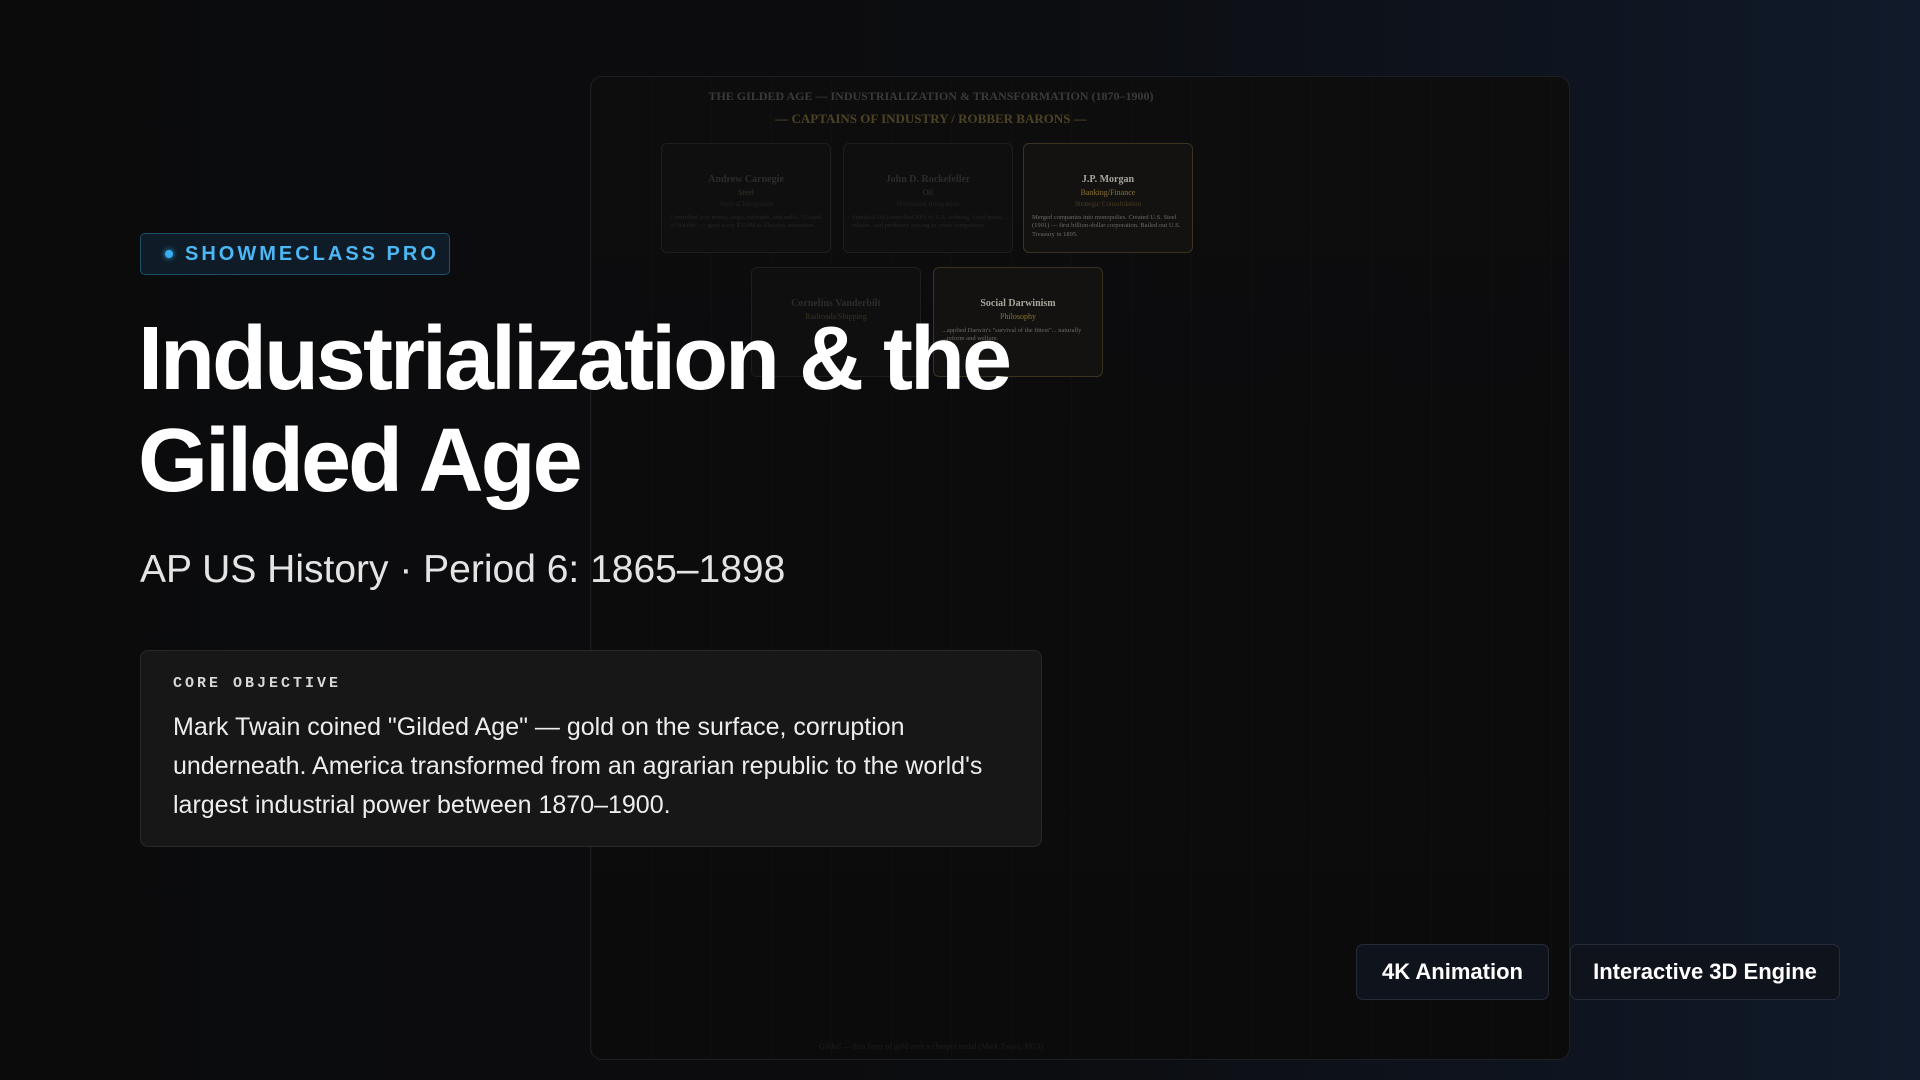 The image size is (1920, 1080). What do you see at coordinates (1705, 972) in the screenshot?
I see `interactive-3d-engine-button: Interactive 3D Engine` at bounding box center [1705, 972].